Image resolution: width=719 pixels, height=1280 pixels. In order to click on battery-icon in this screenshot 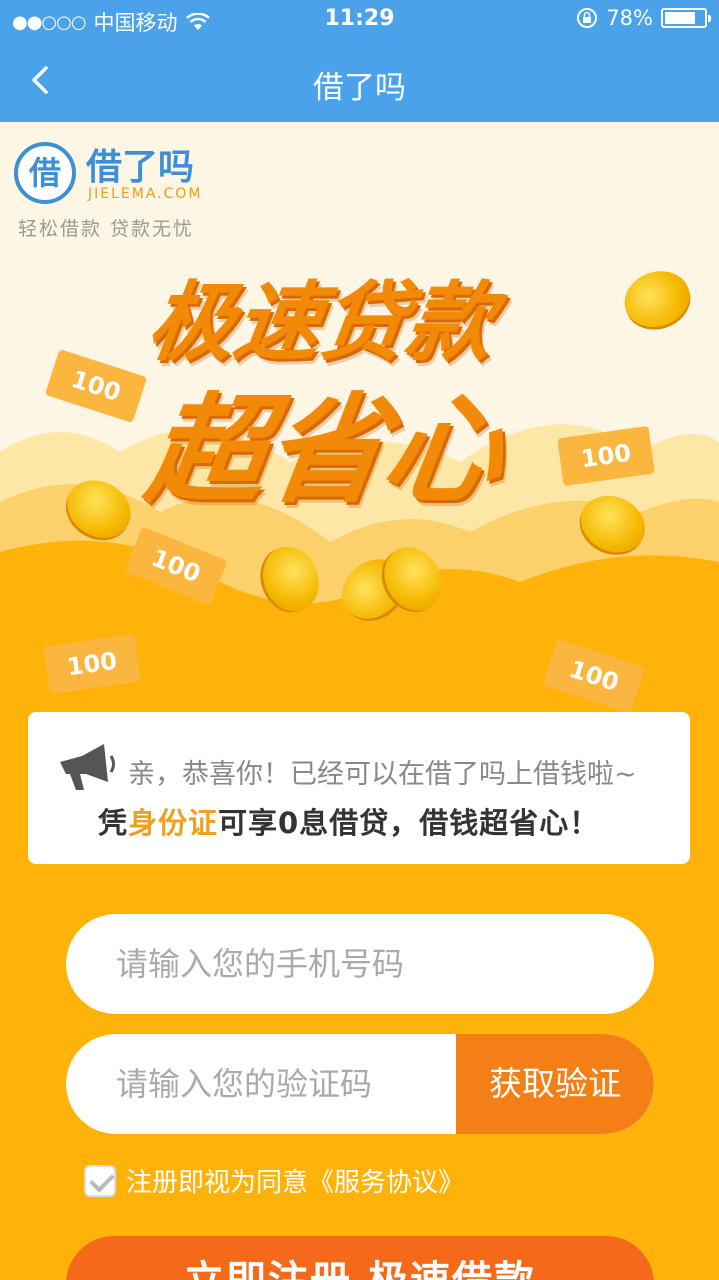, I will do `click(686, 18)`.